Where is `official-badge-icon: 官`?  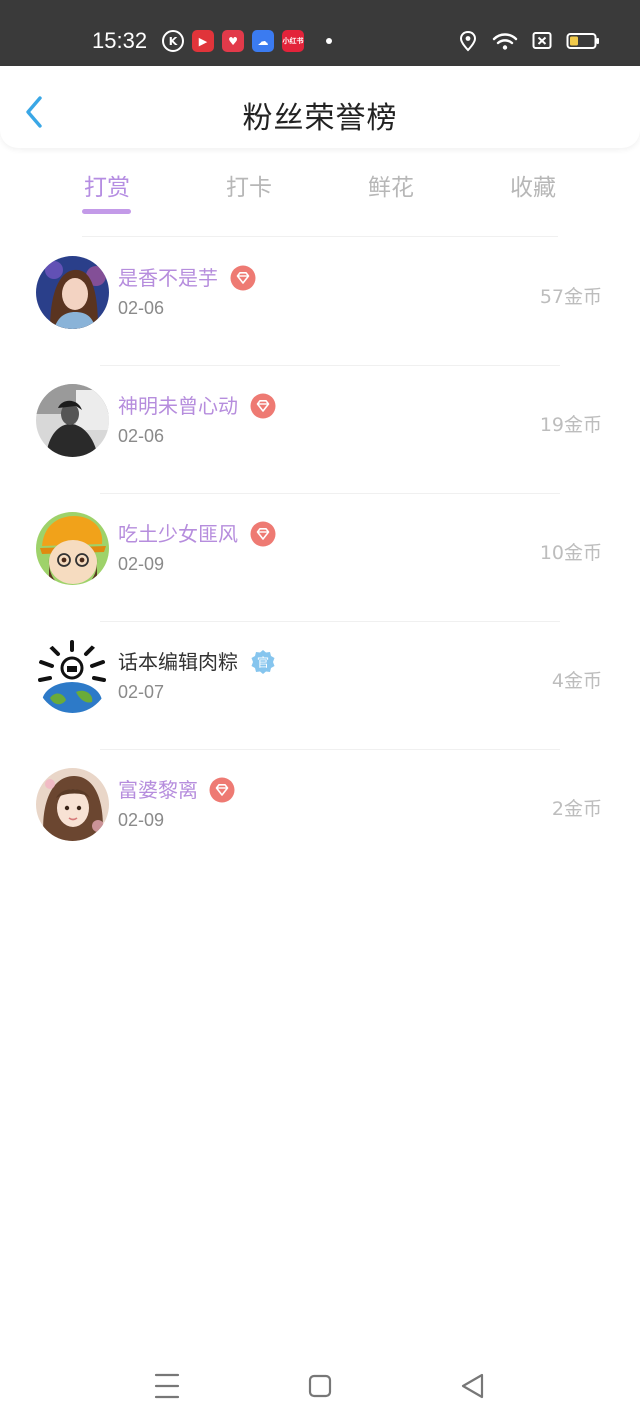
official-badge-icon: 官 is located at coordinates (263, 662).